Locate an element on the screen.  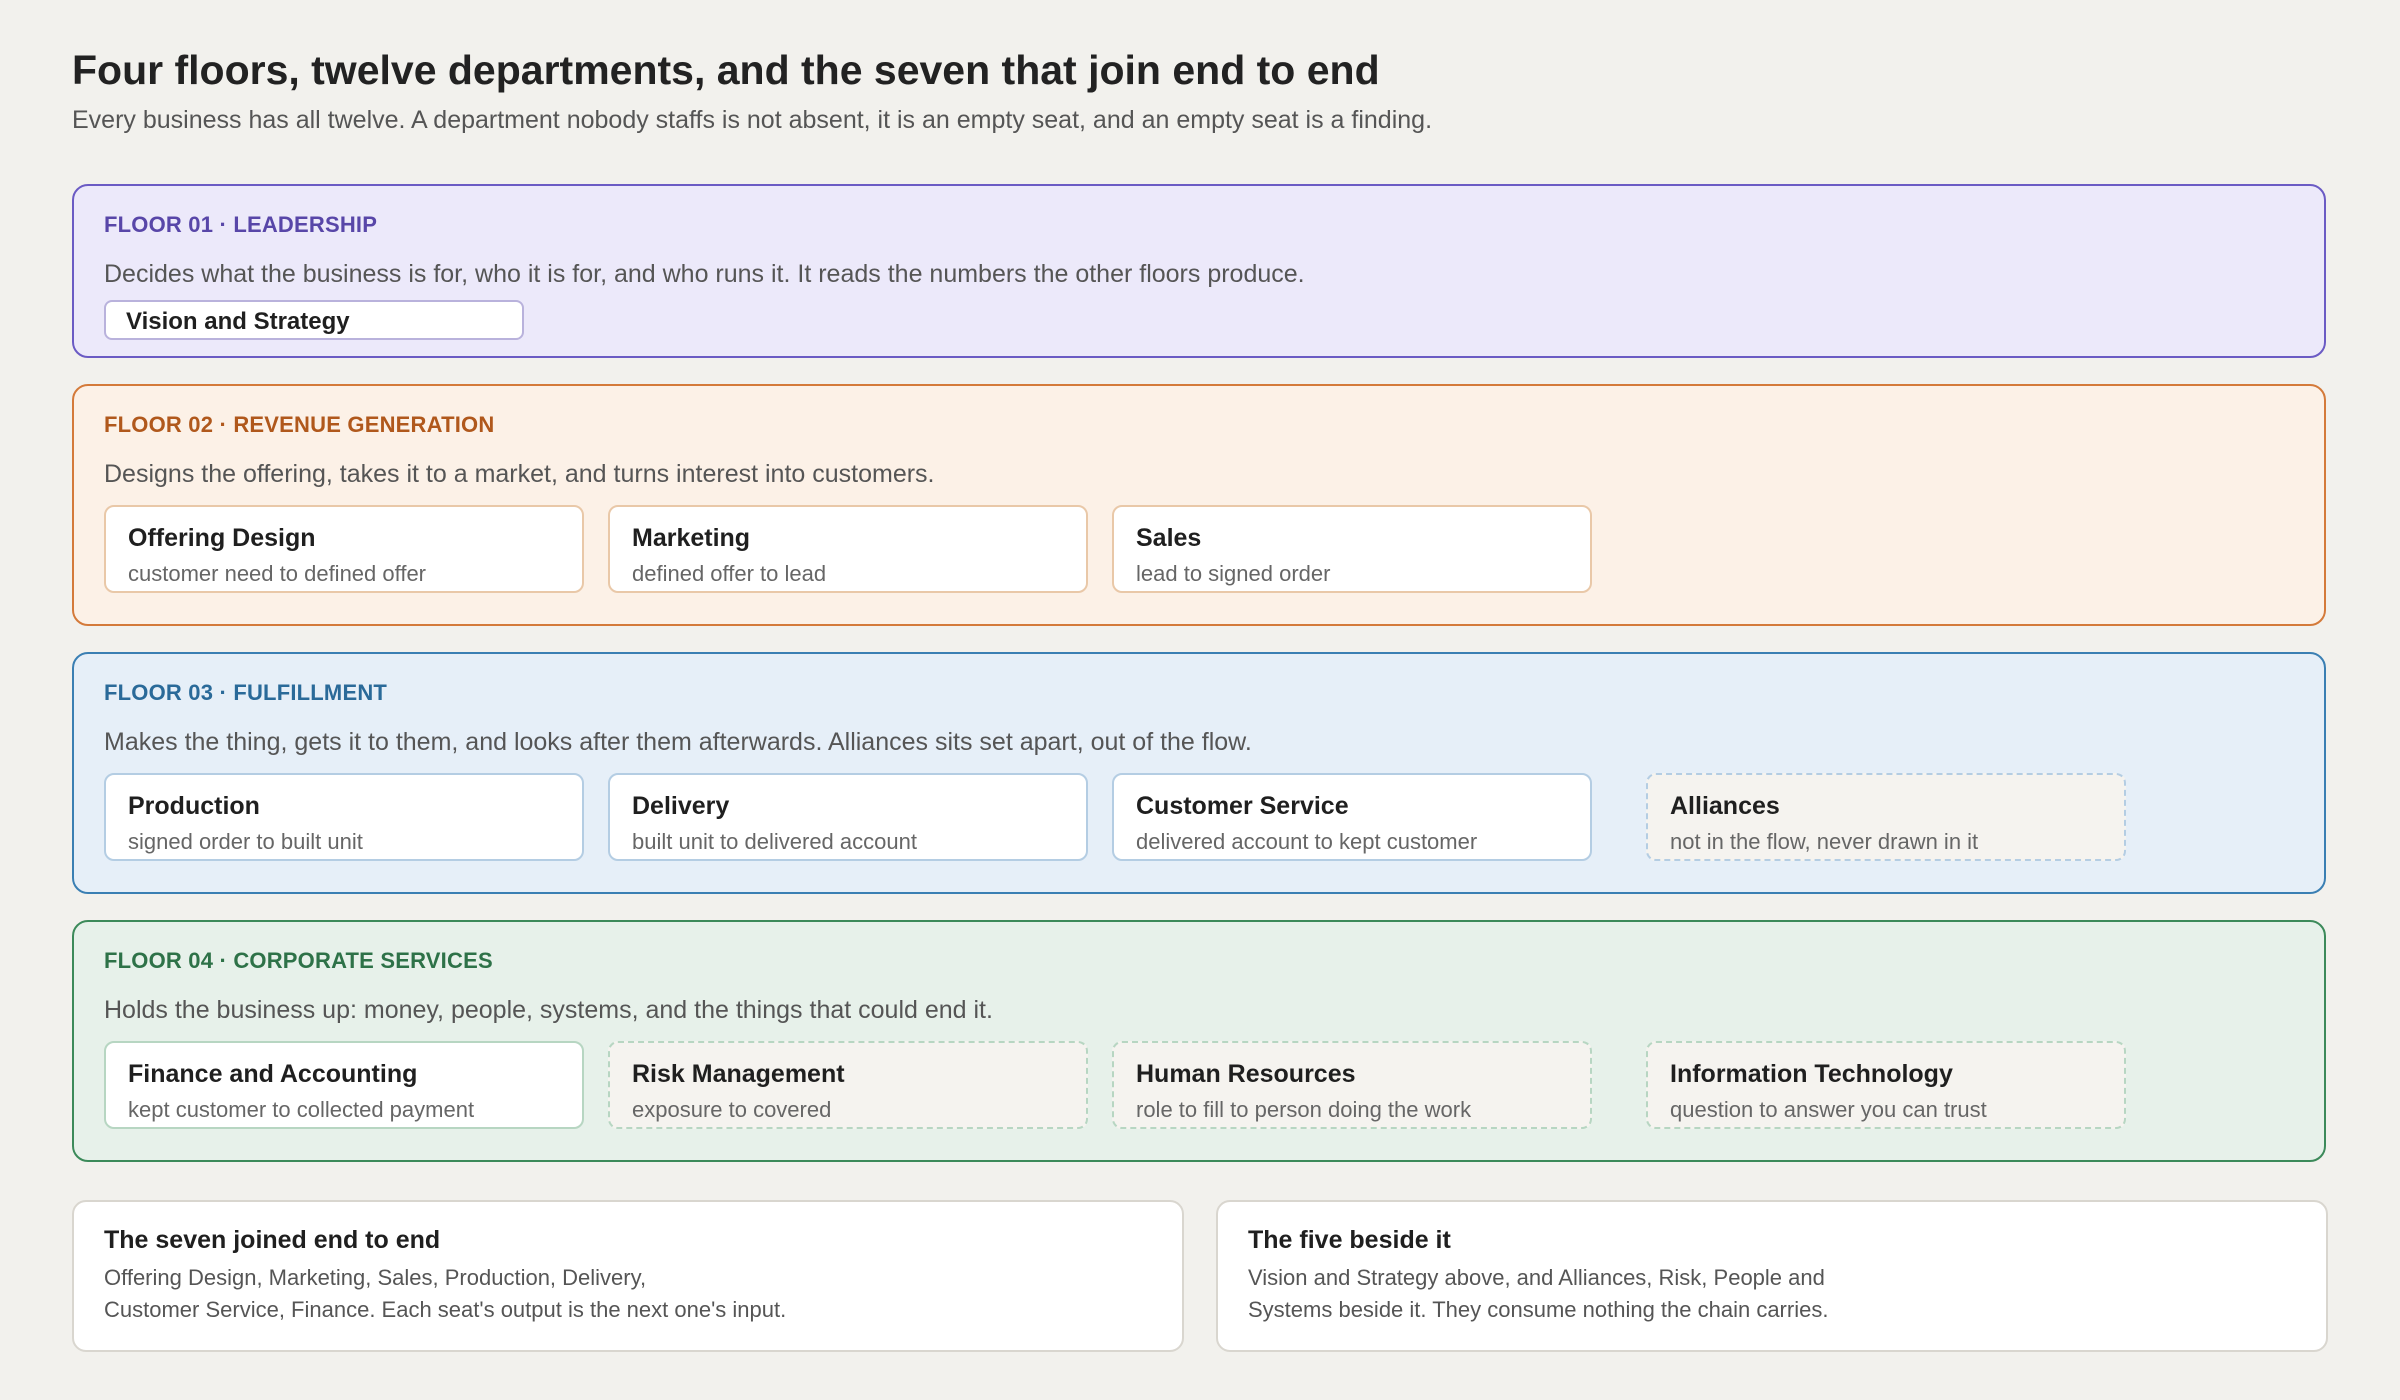
department-flow: defined offer to lead is located at coordinates (729, 573).